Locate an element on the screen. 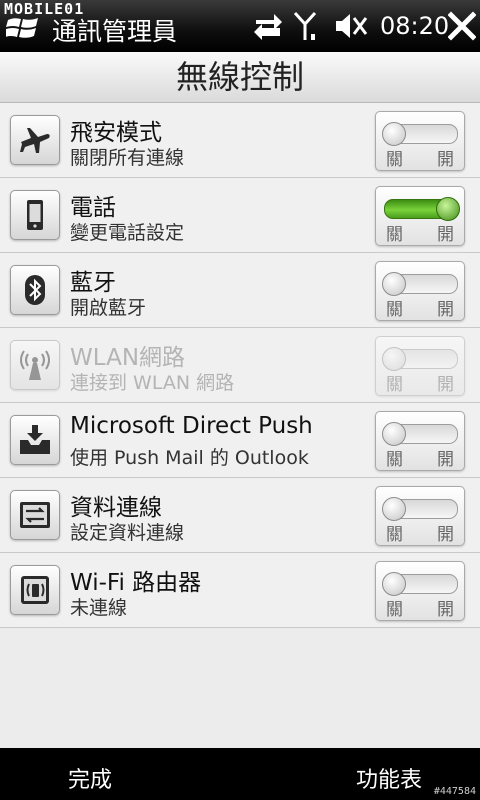 The width and height of the screenshot is (480, 800). bluetooth-icon is located at coordinates (35, 290).